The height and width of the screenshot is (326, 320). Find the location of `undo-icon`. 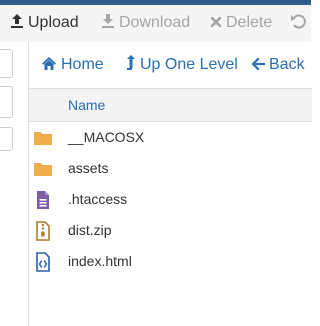

undo-icon is located at coordinates (298, 24).